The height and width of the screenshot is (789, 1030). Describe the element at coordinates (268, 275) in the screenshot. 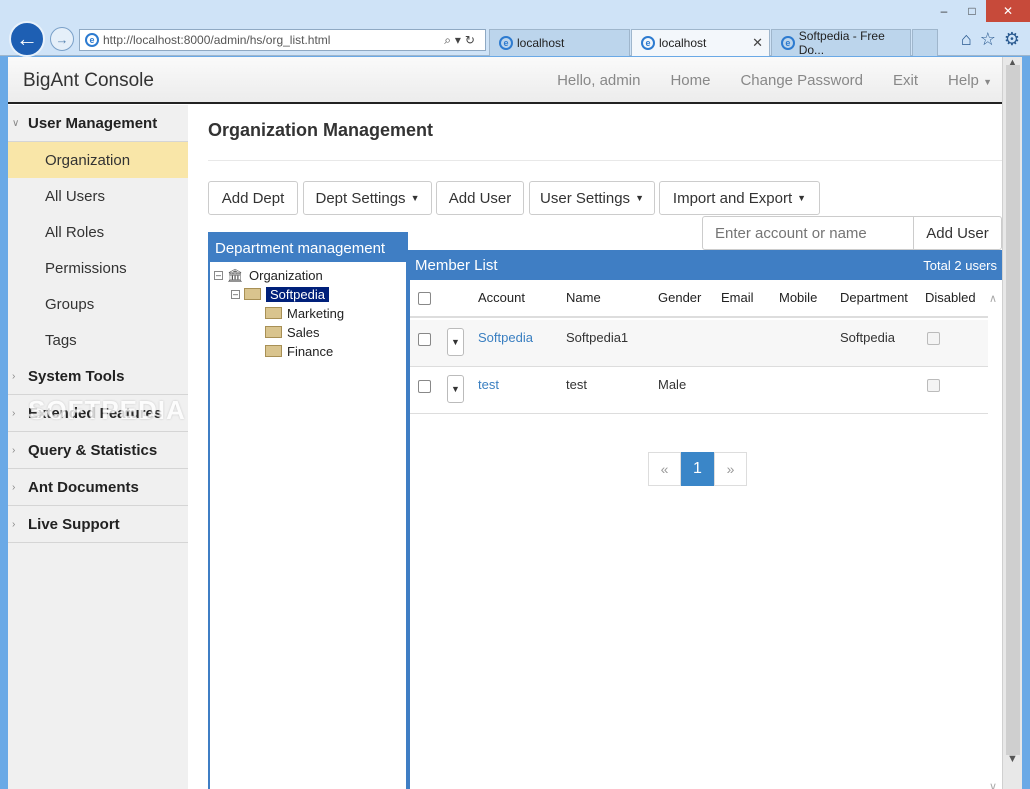

I see `tree-node-root: – 🏛 Organization` at that location.